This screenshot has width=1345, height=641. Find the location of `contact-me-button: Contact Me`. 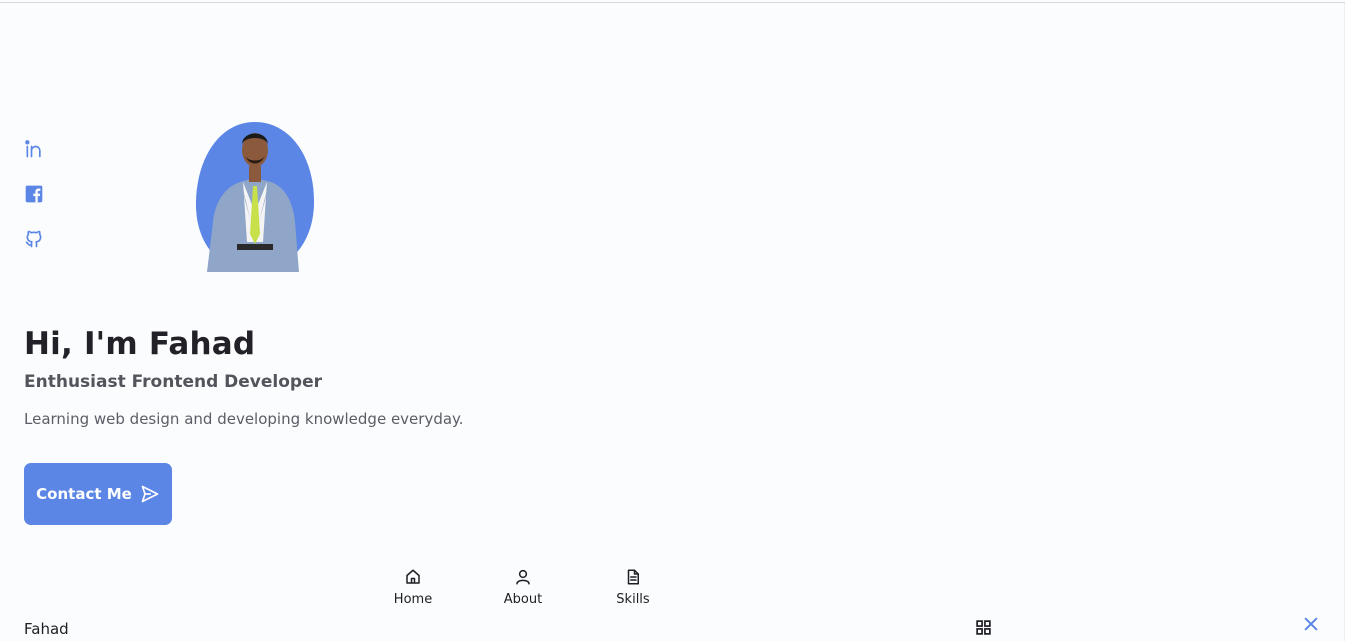

contact-me-button: Contact Me is located at coordinates (98, 494).